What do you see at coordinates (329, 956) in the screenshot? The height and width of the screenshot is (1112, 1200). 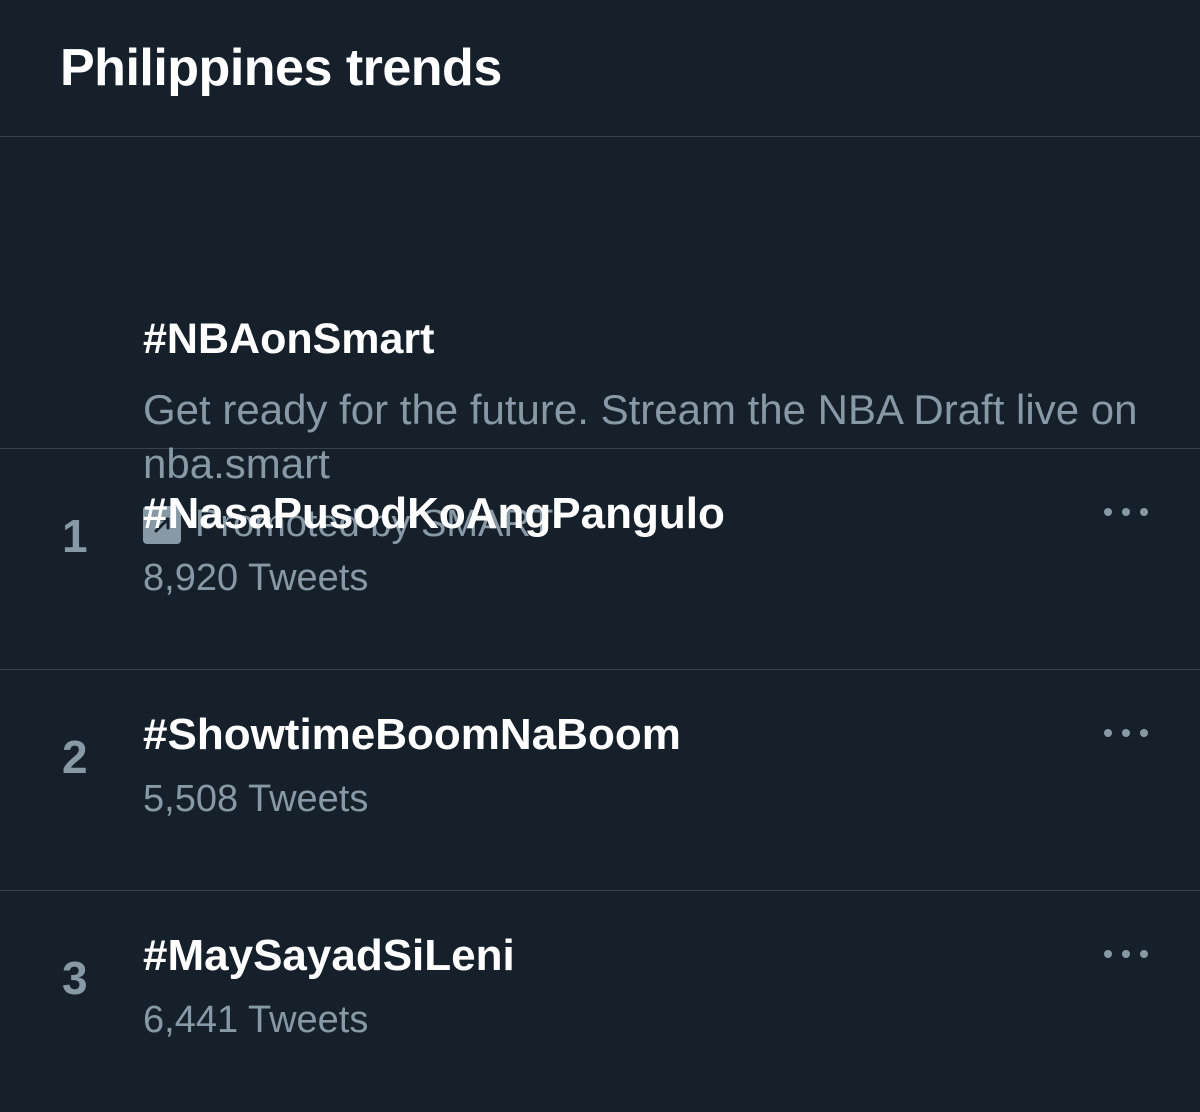 I see `trend-hashtag: #MaySayadSiLeni` at bounding box center [329, 956].